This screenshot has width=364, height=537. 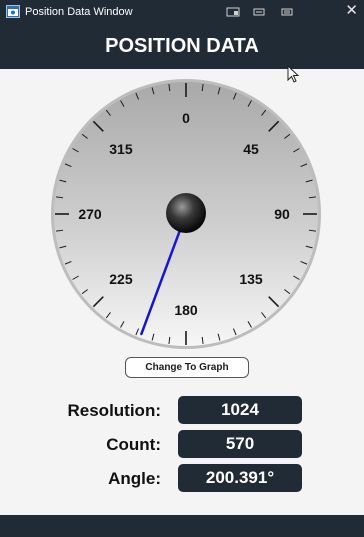 What do you see at coordinates (121, 279) in the screenshot?
I see `gauge-label-225: 225` at bounding box center [121, 279].